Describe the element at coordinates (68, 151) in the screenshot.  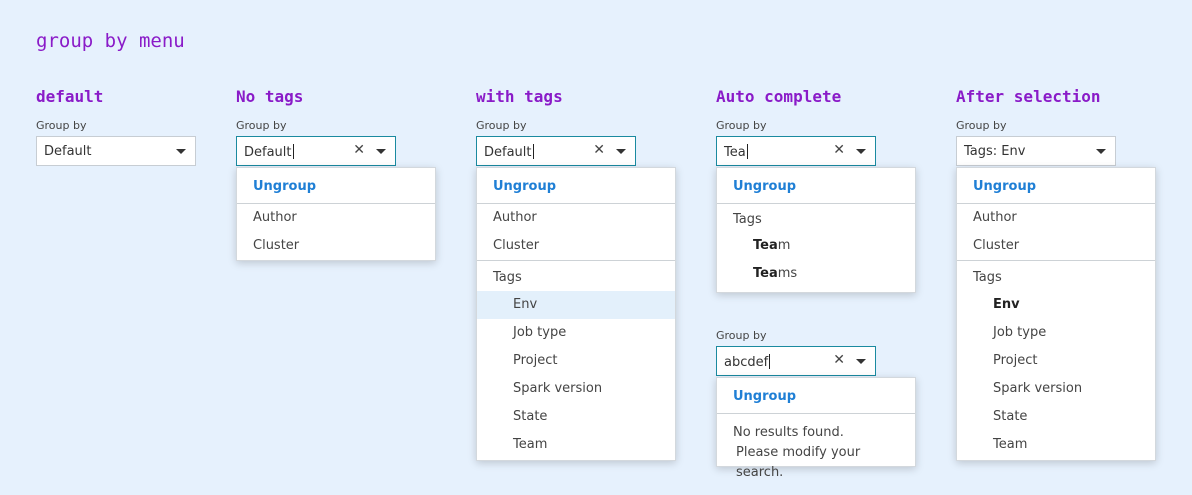
I see `select-value: Default` at that location.